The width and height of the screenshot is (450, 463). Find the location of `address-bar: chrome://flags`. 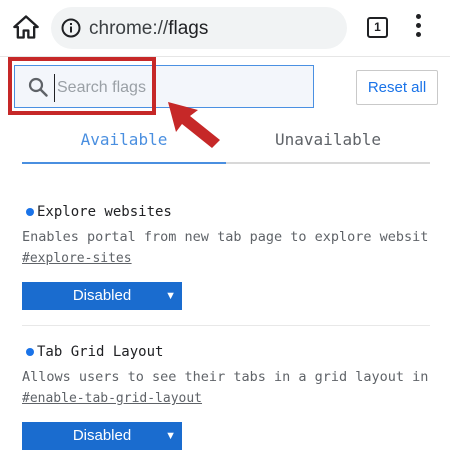

address-bar: chrome://flags is located at coordinates (199, 28).